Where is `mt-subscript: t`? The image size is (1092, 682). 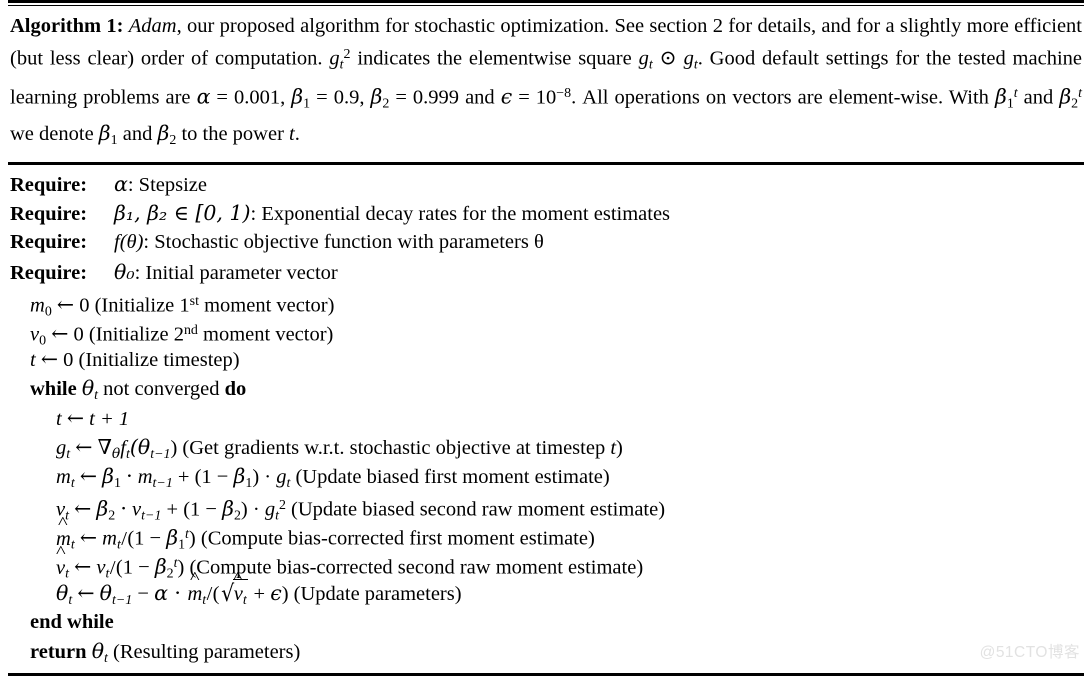
mt-subscript: t is located at coordinates (72, 483).